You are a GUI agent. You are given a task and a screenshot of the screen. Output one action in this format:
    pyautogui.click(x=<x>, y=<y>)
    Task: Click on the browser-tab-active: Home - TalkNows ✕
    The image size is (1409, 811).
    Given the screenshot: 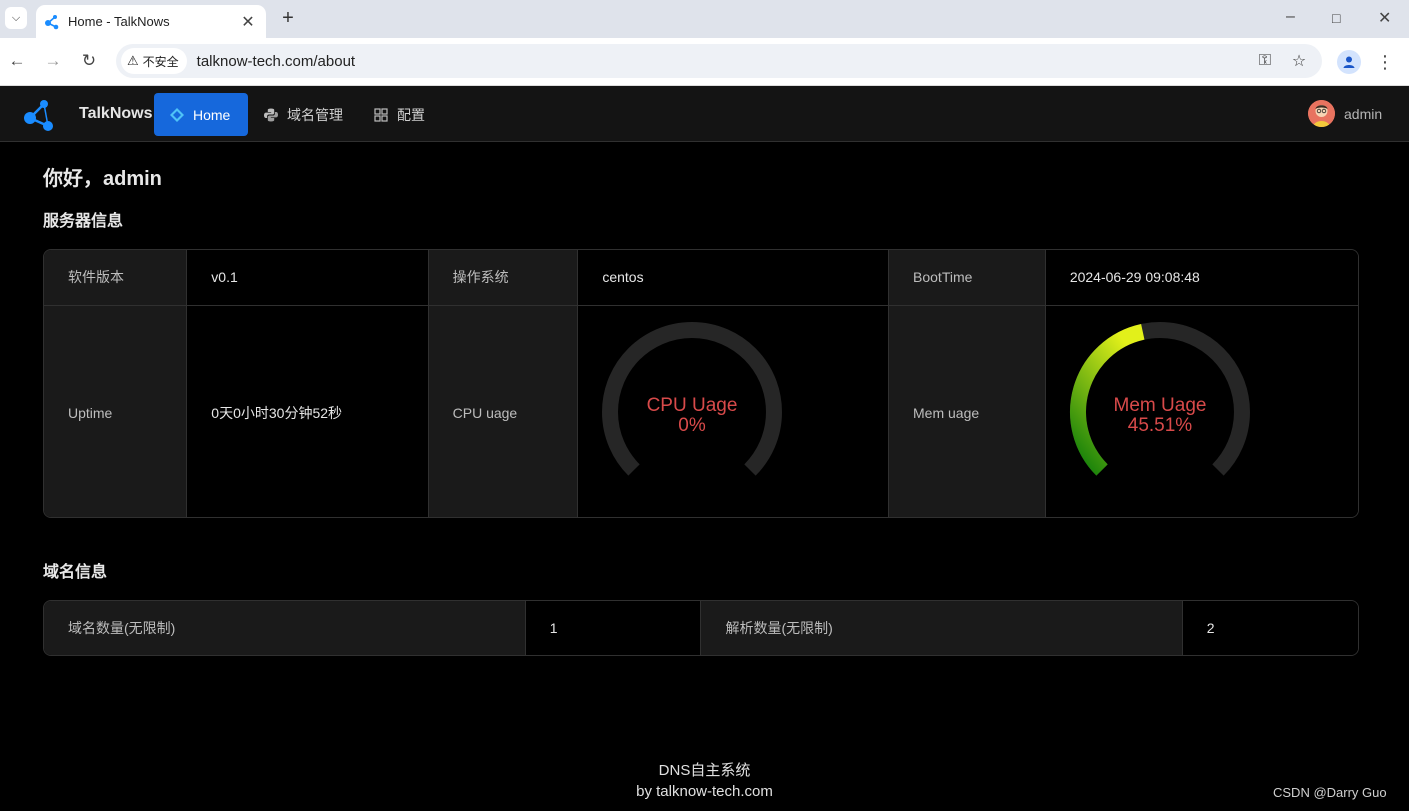 What is the action you would take?
    pyautogui.click(x=151, y=21)
    